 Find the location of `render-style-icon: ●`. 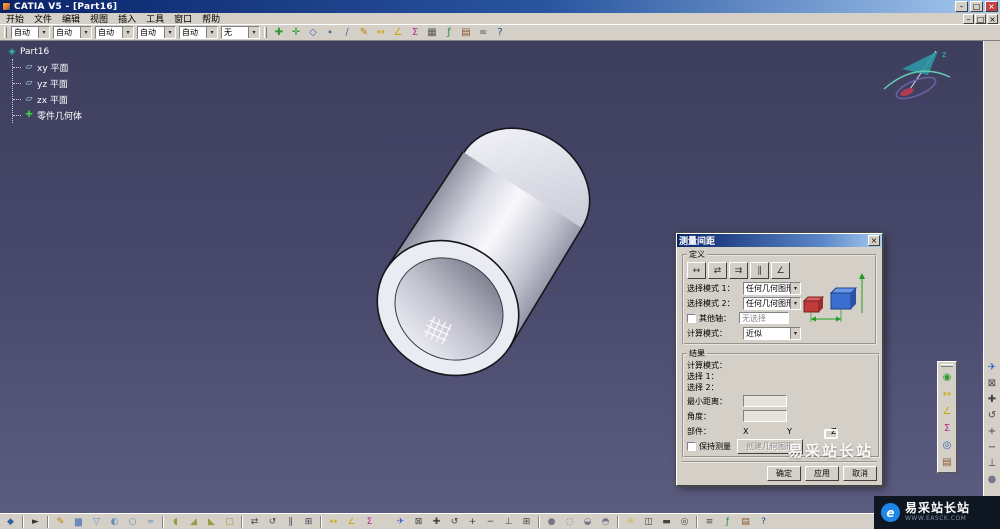

render-style-icon: ● is located at coordinates (992, 479).